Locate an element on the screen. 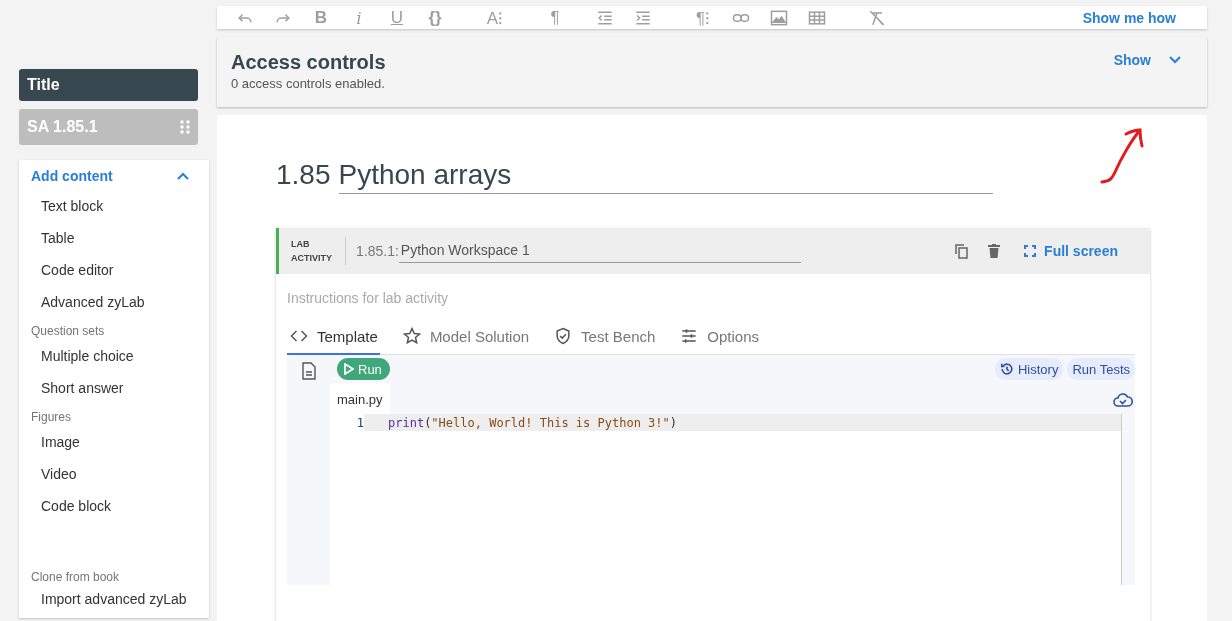 The height and width of the screenshot is (621, 1232). file-tab: main.py is located at coordinates (360, 398).